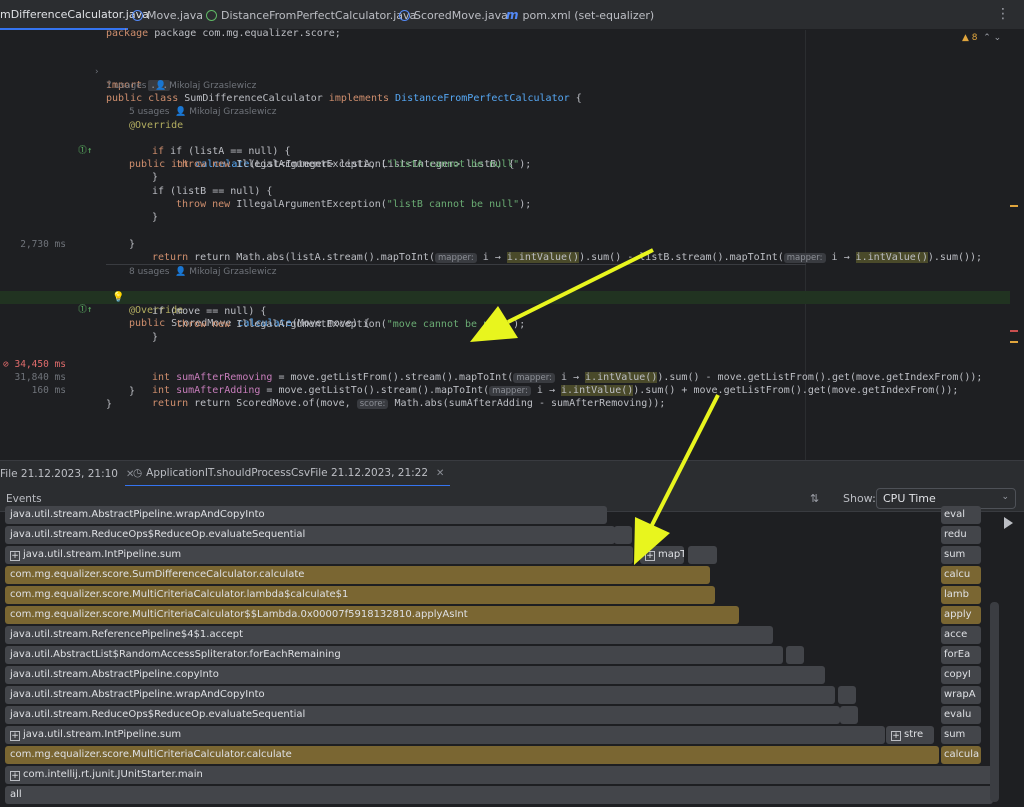 The image size is (1024, 807). Describe the element at coordinates (156, 125) in the screenshot. I see `override-annotation: @Override` at that location.